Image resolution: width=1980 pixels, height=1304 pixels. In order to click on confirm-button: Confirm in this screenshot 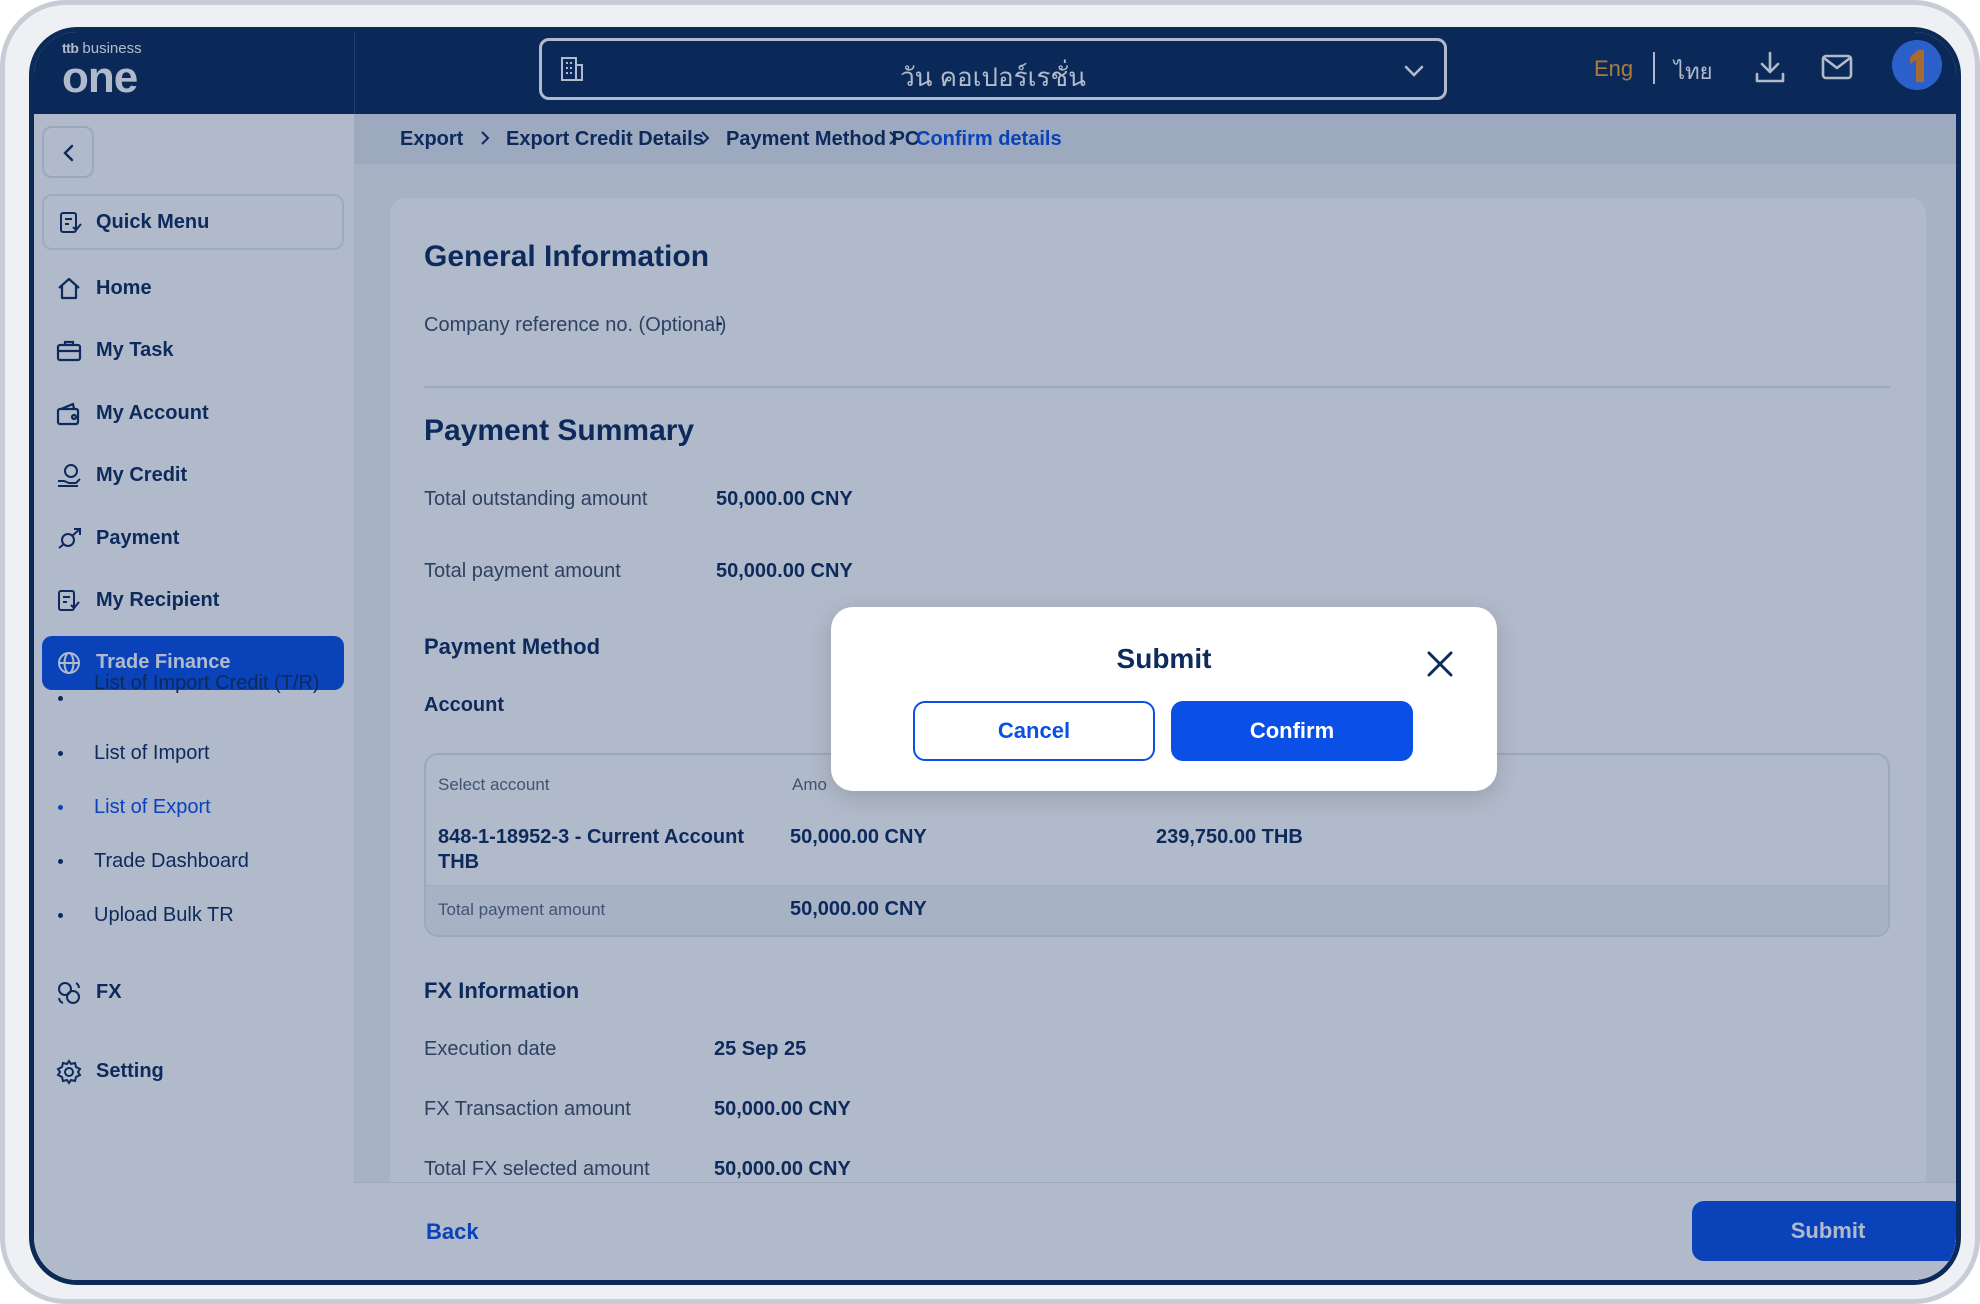, I will do `click(1292, 731)`.